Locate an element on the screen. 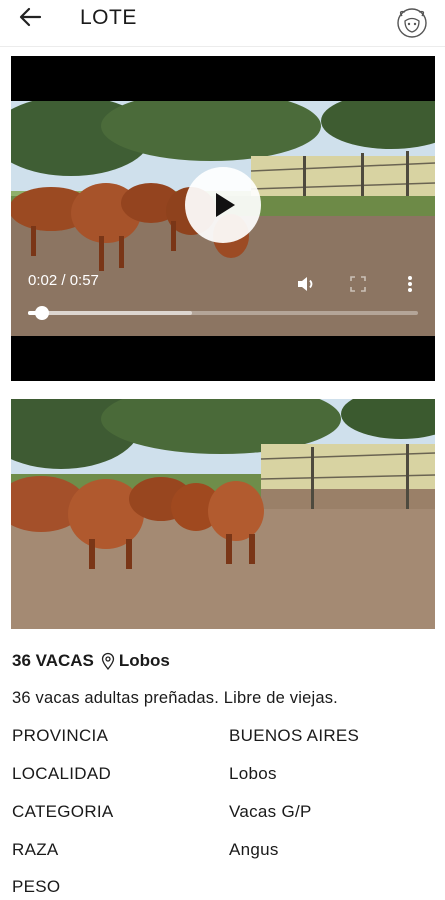 Image resolution: width=445 pixels, height=900 pixels. detail-label: PROVINCIA is located at coordinates (60, 735).